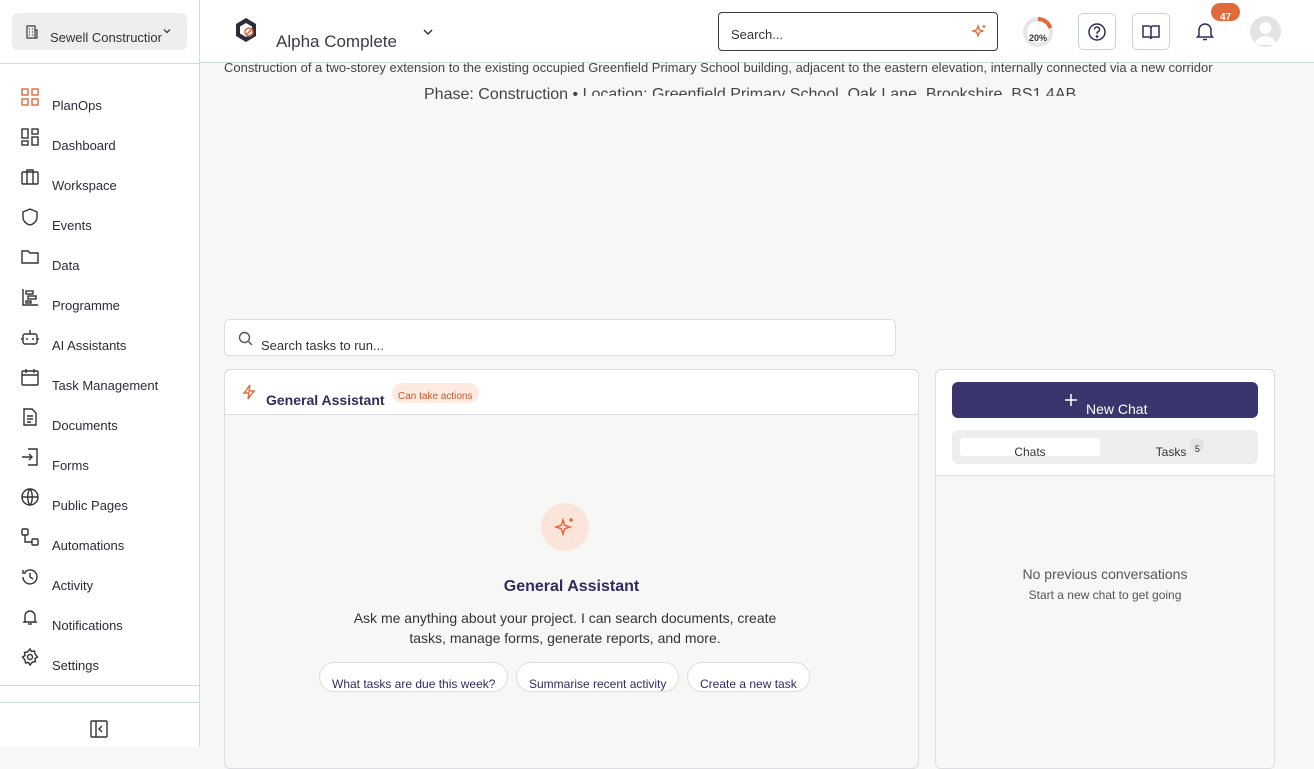 Image resolution: width=1314 pixels, height=769 pixels. I want to click on sidebar-item-dashboard: Dashboard, so click(99, 142).